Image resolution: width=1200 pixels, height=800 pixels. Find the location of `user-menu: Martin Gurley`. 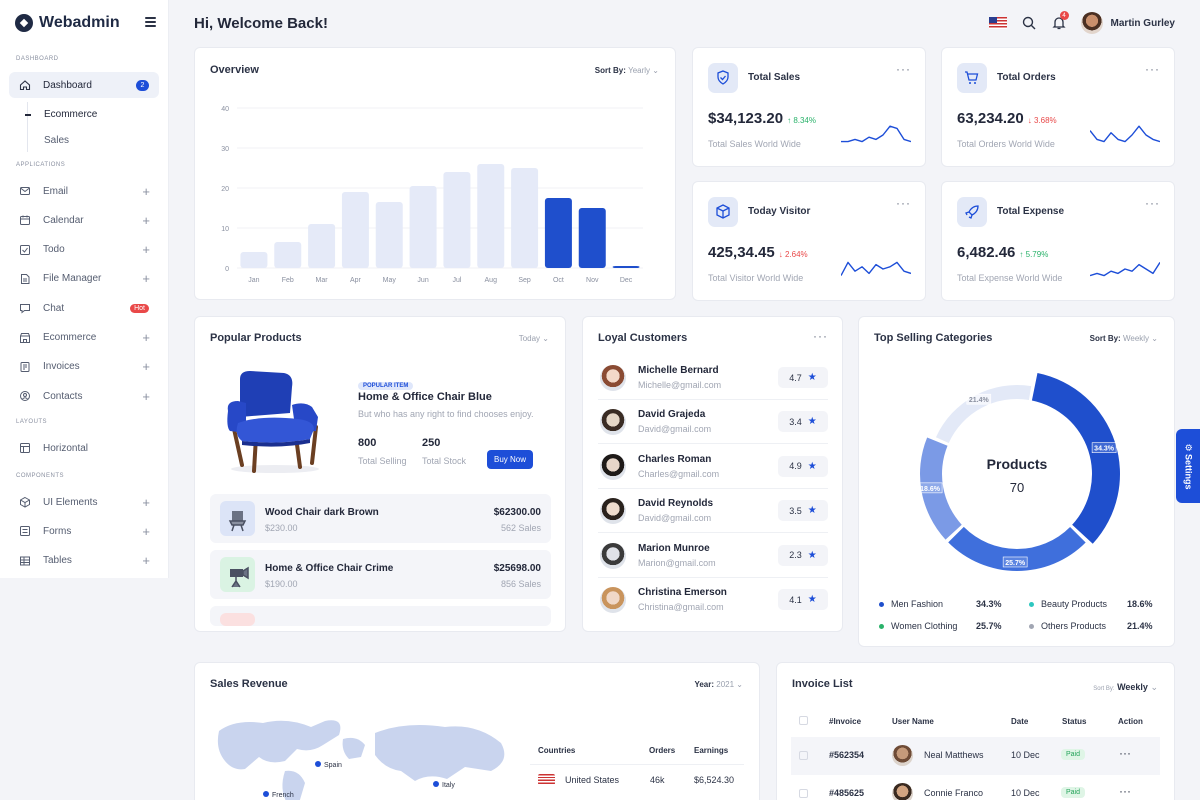

user-menu: Martin Gurley is located at coordinates (1127, 23).